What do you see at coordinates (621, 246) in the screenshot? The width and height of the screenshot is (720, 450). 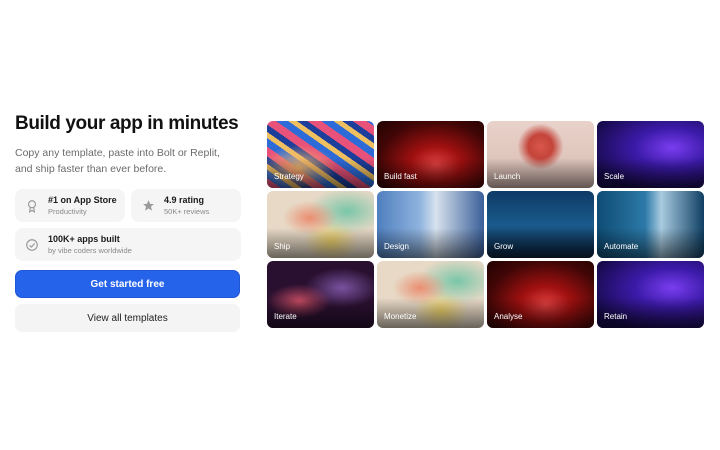 I see `tile-label: Automate` at bounding box center [621, 246].